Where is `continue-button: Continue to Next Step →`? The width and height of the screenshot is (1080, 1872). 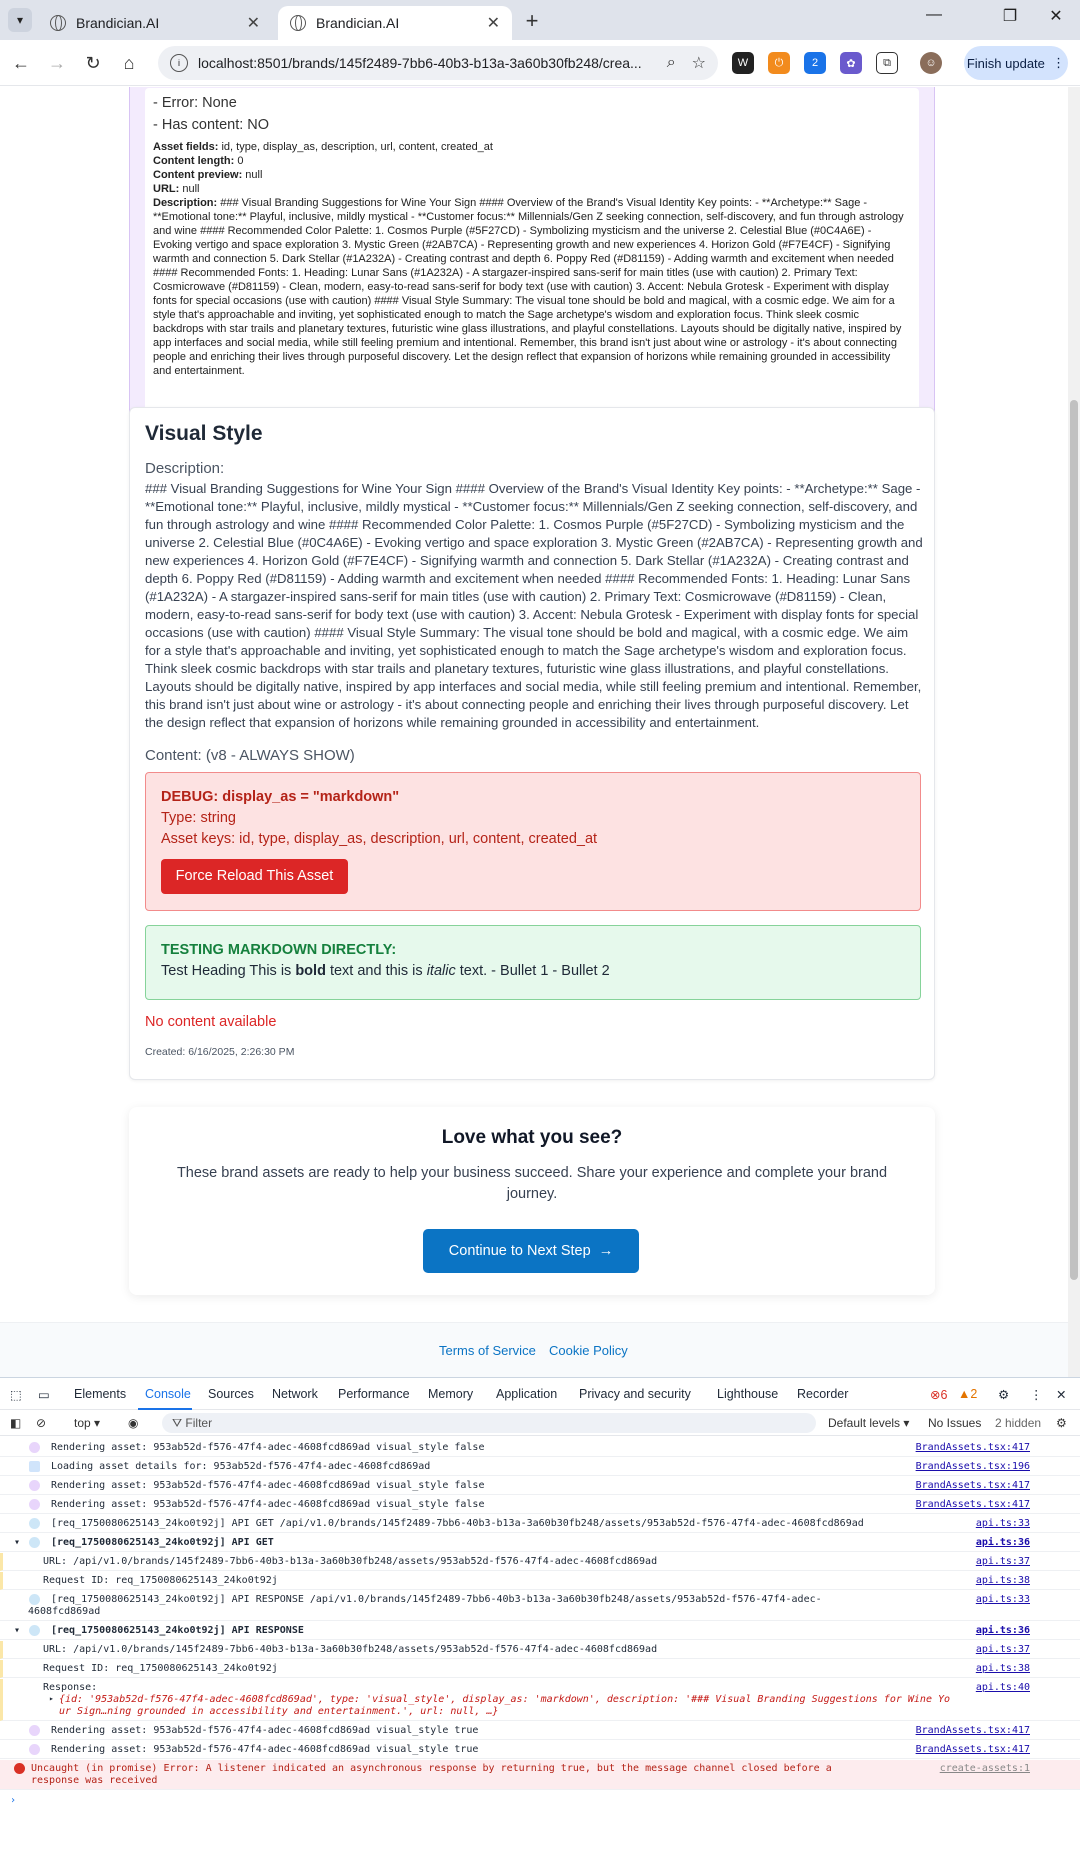 continue-button: Continue to Next Step → is located at coordinates (531, 1251).